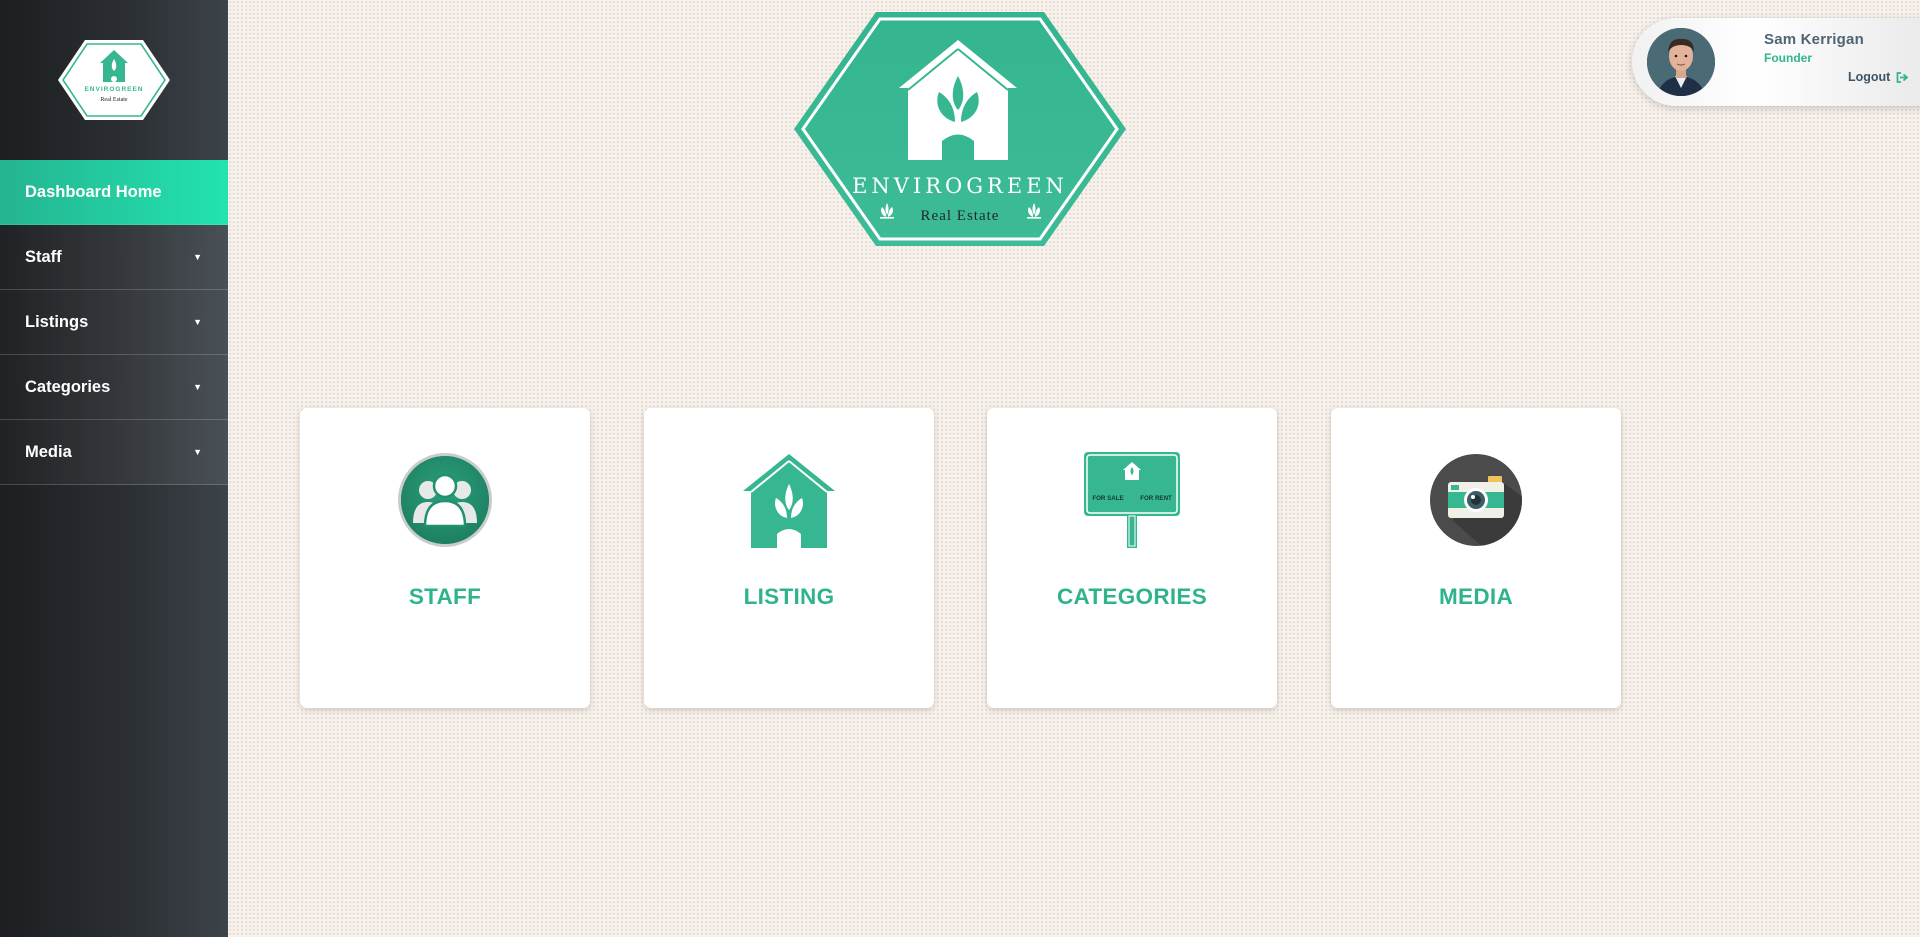 The image size is (1920, 937). What do you see at coordinates (114, 387) in the screenshot?
I see `sidebar-item-categories: Categories ▼` at bounding box center [114, 387].